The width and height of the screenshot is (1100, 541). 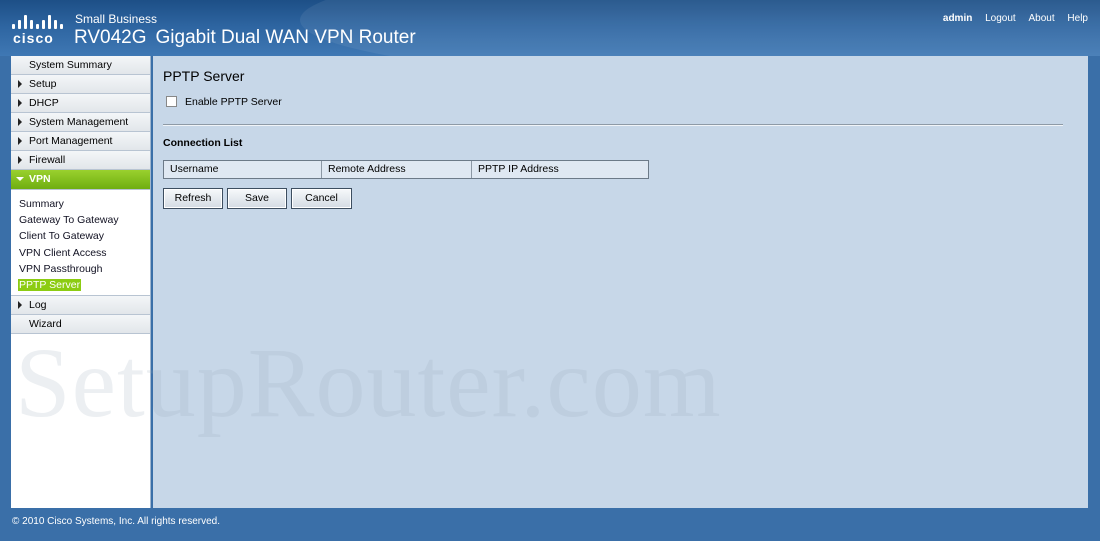 What do you see at coordinates (957, 18) in the screenshot?
I see `user-link: admin` at bounding box center [957, 18].